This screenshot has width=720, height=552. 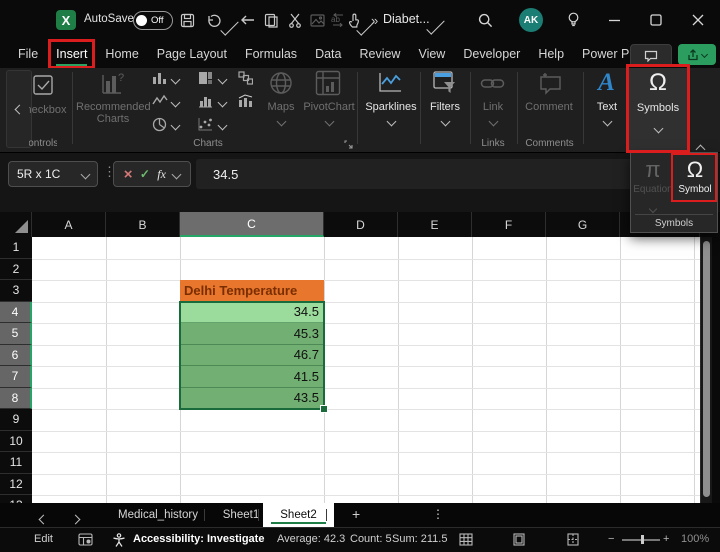 What do you see at coordinates (160, 100) in the screenshot?
I see `insert-line-chart-icon` at bounding box center [160, 100].